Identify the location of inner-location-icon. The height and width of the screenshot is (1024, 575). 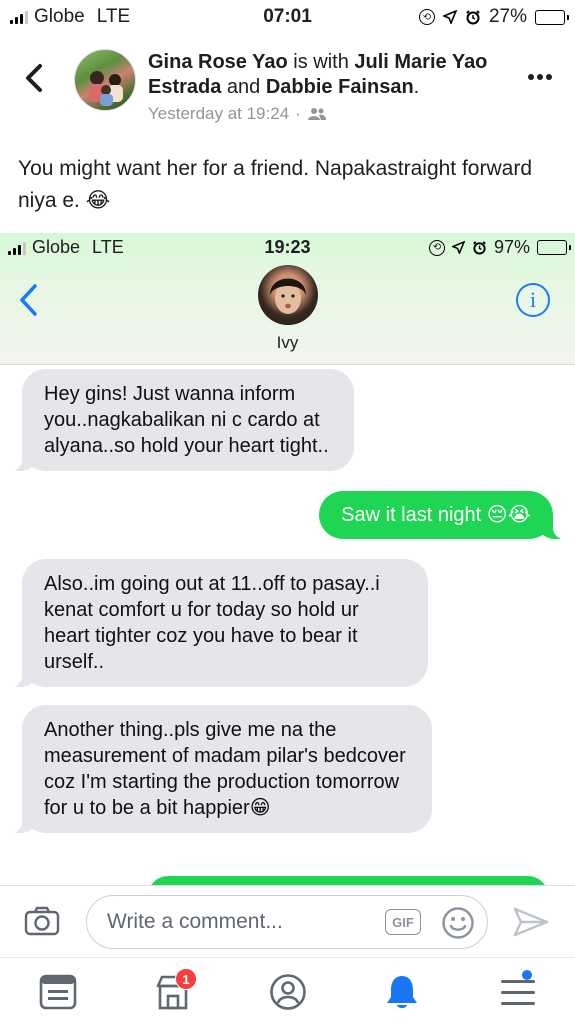
(458, 247).